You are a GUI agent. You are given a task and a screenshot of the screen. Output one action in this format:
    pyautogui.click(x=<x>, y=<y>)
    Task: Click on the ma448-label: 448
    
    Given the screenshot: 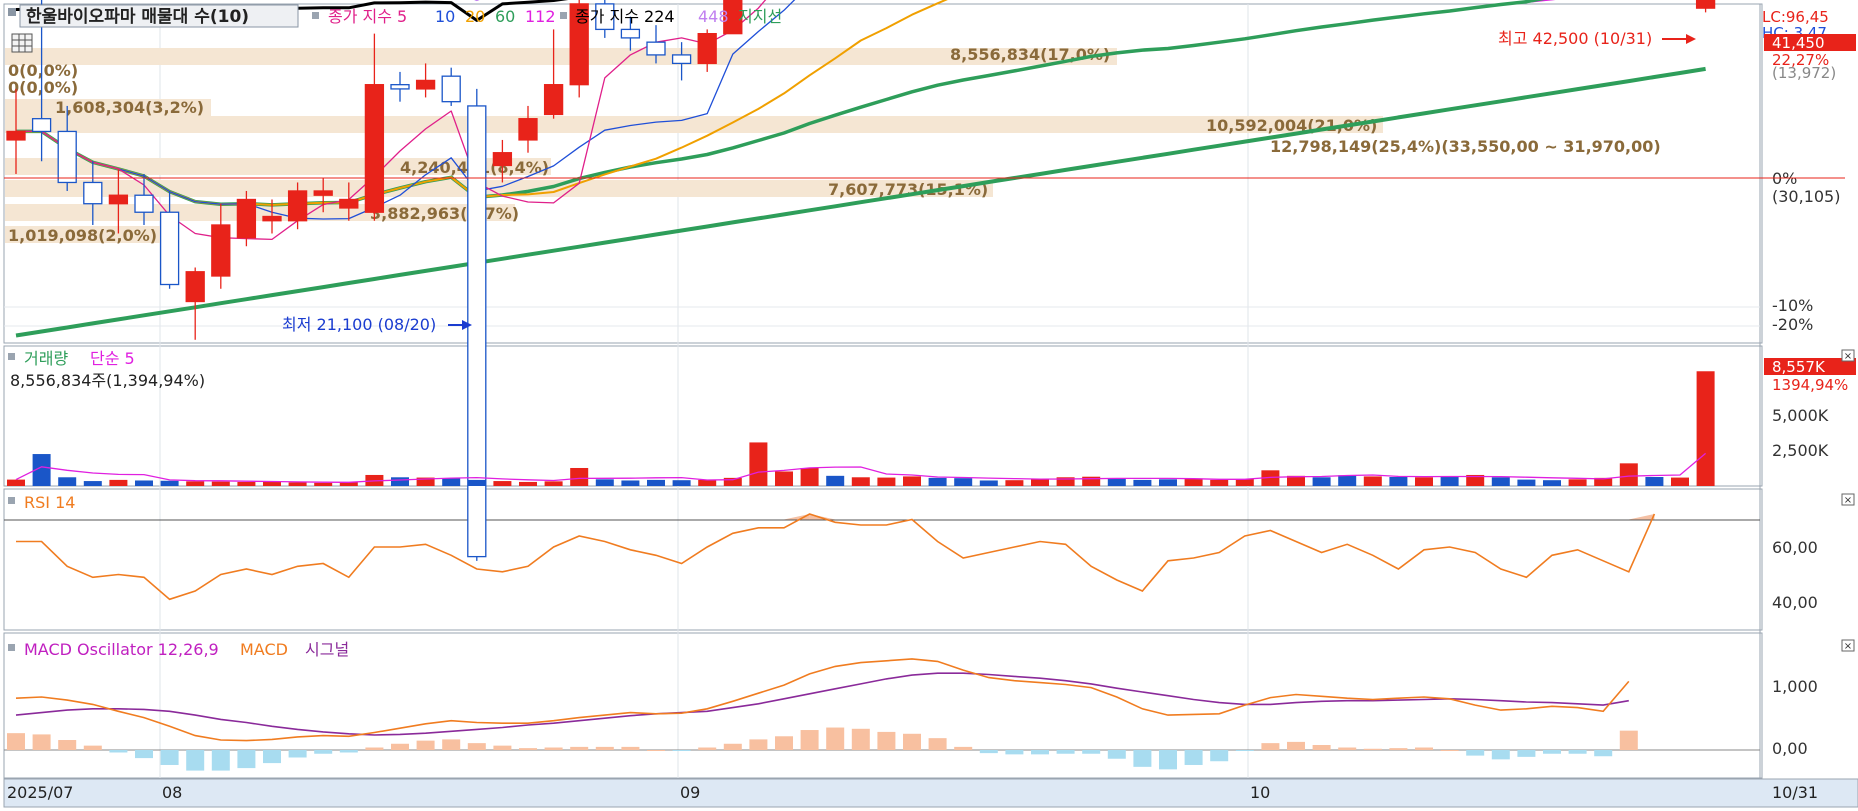 What is the action you would take?
    pyautogui.click(x=713, y=16)
    